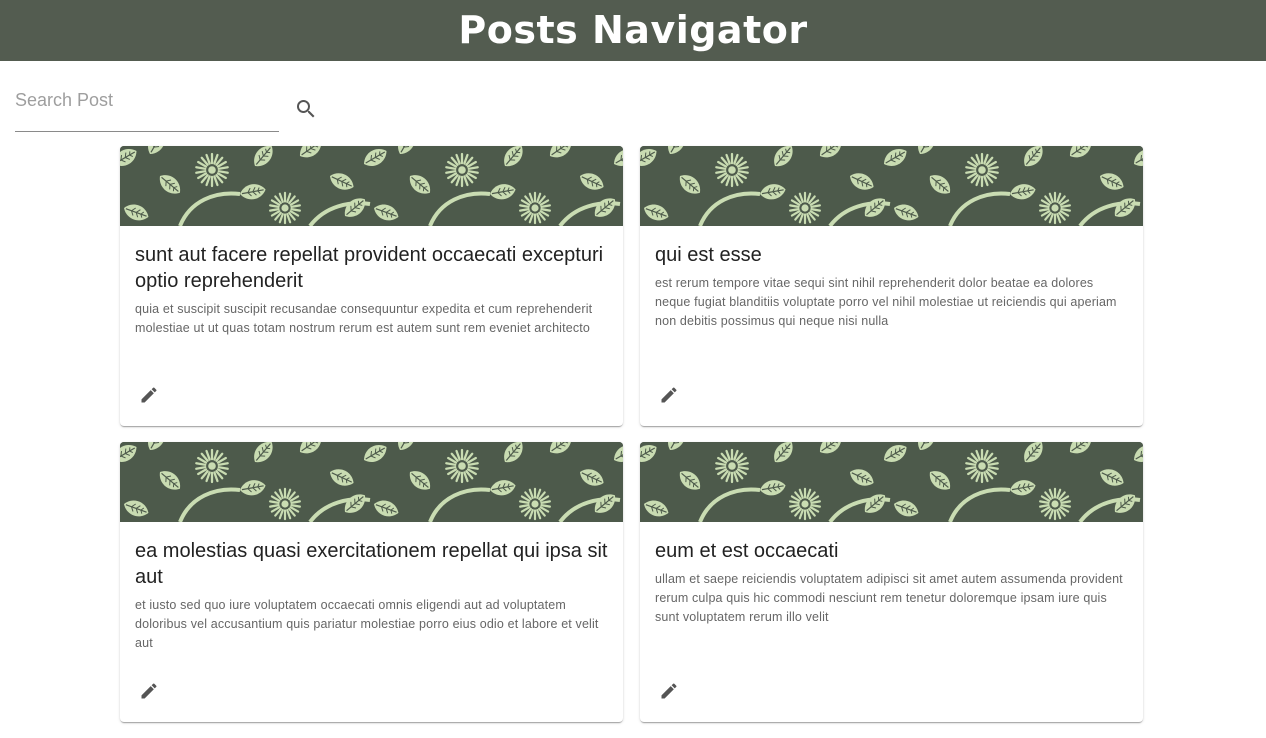 The image size is (1266, 738). I want to click on post-title: qui est esse, so click(708, 255).